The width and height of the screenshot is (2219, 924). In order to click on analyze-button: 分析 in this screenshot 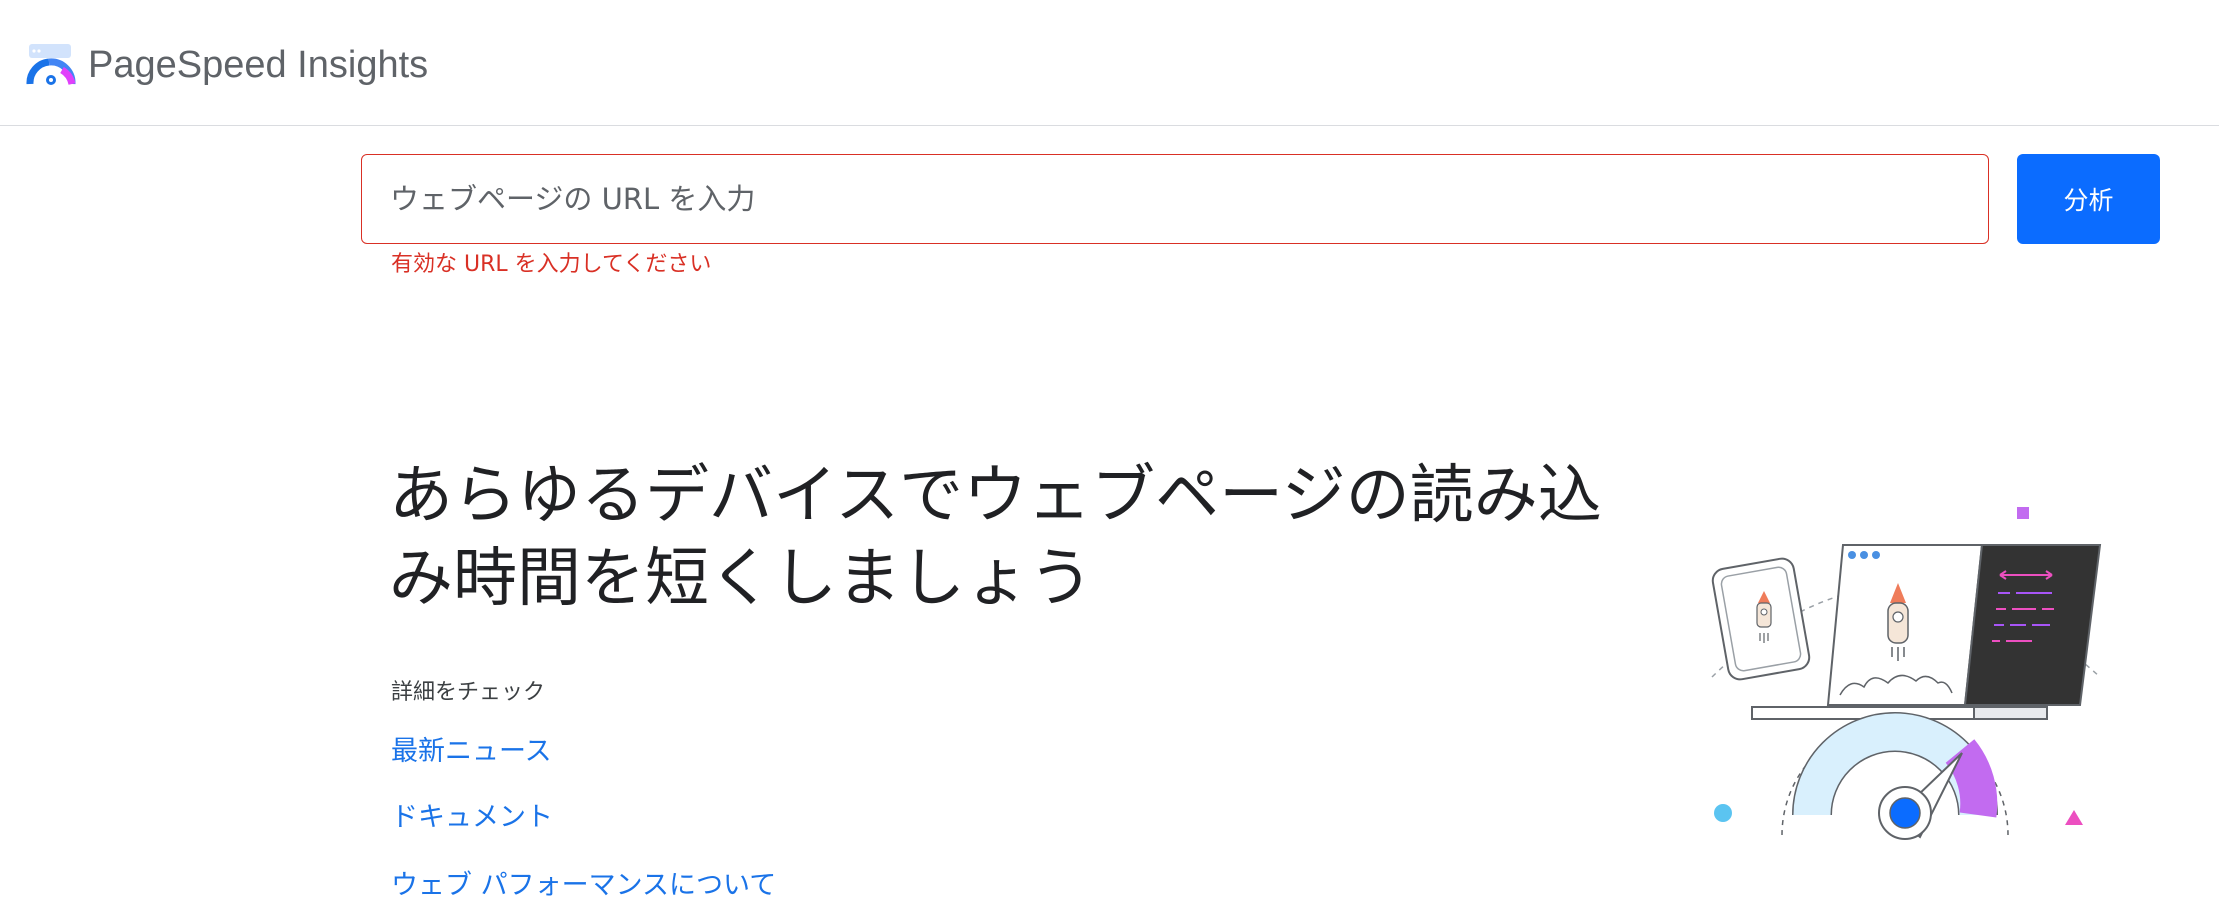, I will do `click(2088, 199)`.